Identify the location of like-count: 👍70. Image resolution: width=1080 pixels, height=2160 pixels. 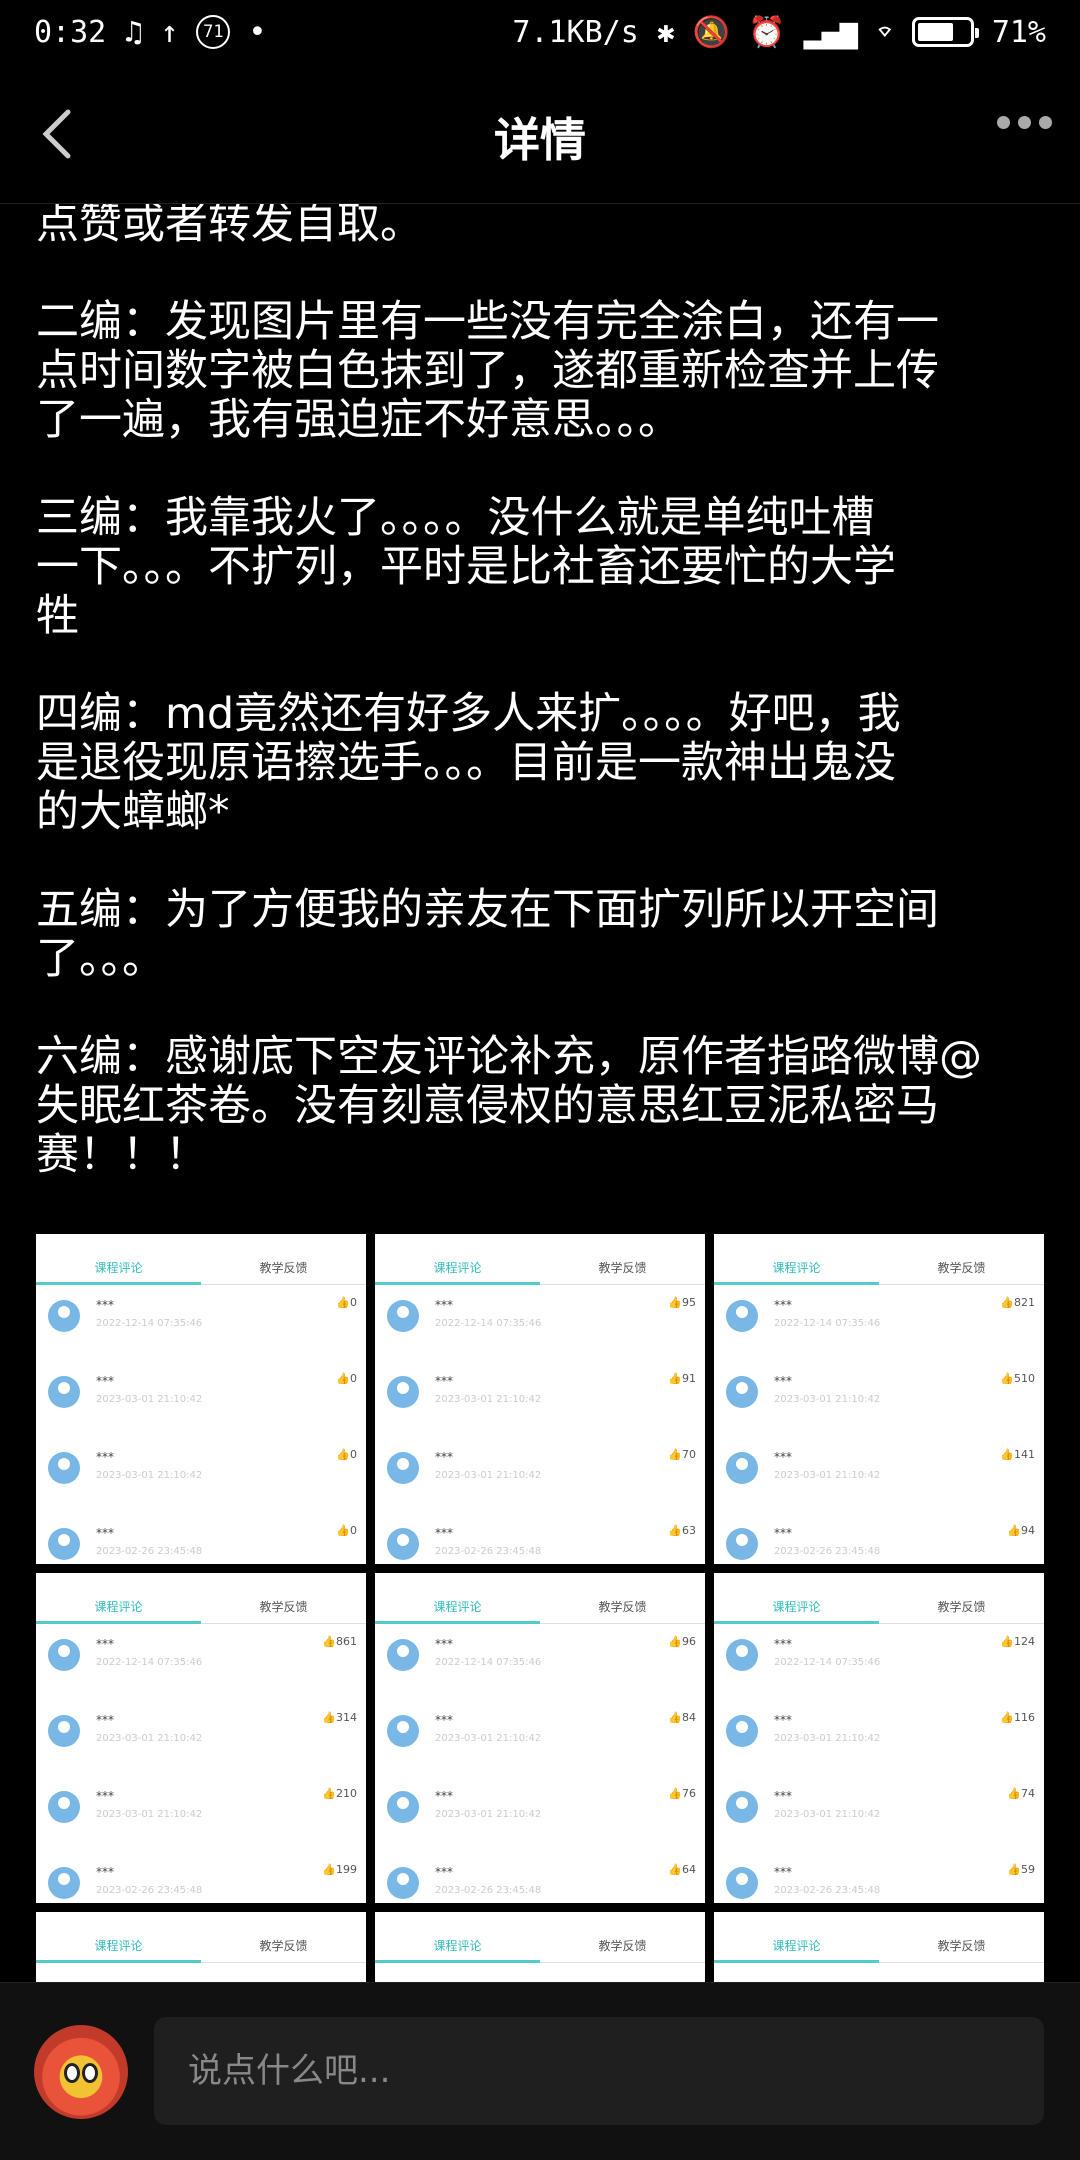
(682, 1454).